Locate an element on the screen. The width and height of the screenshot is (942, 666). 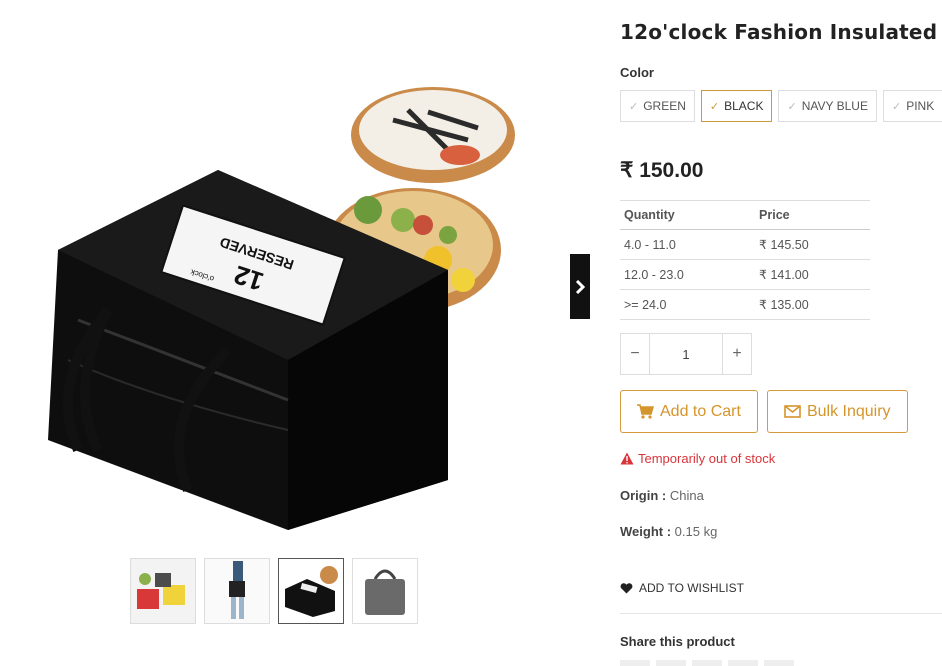
bulk-inquiry-button: Bulk Inquiry is located at coordinates (837, 411).